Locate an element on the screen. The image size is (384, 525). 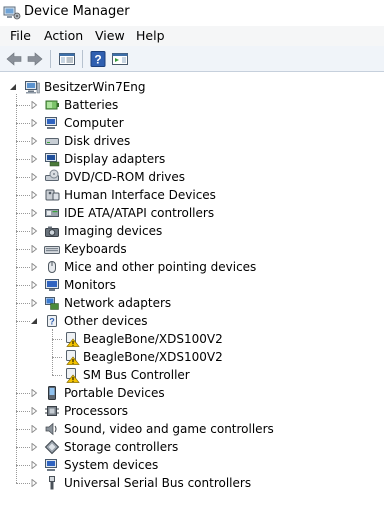
dvd-drive-icon is located at coordinates (52, 175).